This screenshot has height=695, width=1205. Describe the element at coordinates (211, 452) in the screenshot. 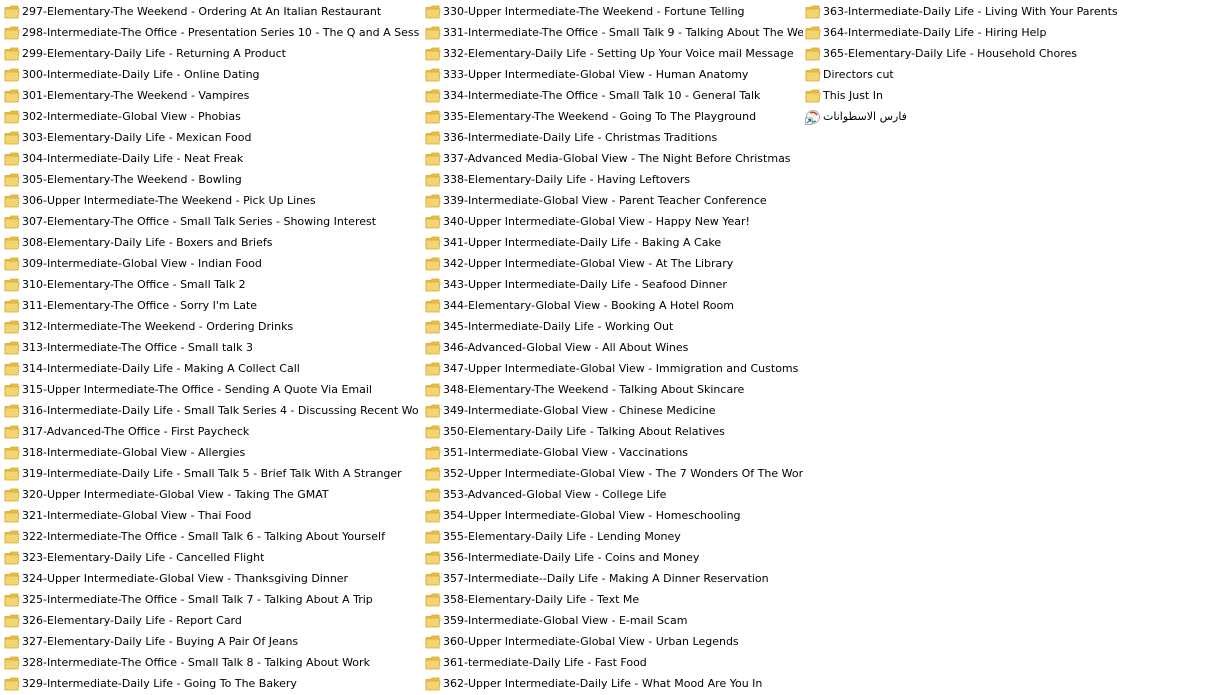

I see `folder-item: 318-Intermediate-Global View - Allergies` at that location.